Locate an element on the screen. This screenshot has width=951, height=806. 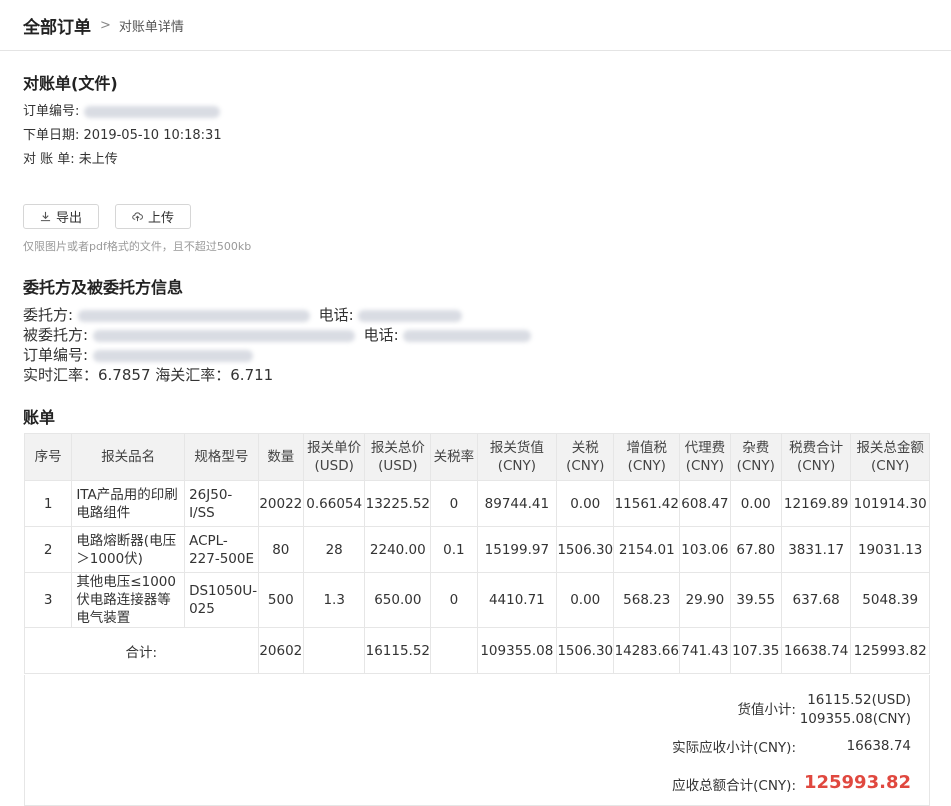
vat-cny: 11561.42 is located at coordinates (647, 503).